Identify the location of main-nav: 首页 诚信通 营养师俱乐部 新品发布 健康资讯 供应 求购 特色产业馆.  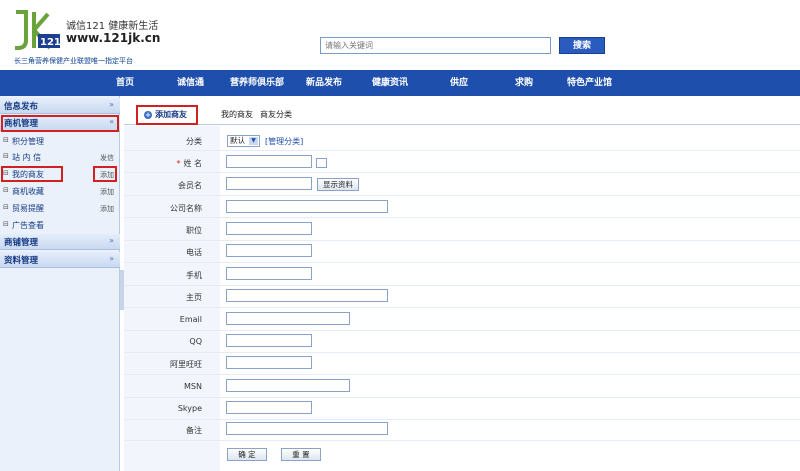
(400, 83).